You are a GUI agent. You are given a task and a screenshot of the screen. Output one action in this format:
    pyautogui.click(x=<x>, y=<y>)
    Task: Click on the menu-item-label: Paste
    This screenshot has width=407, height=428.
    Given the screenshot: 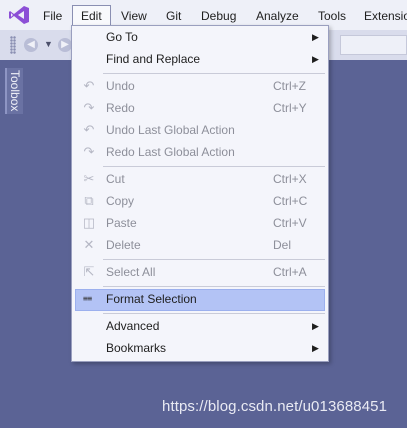 What is the action you would take?
    pyautogui.click(x=121, y=223)
    